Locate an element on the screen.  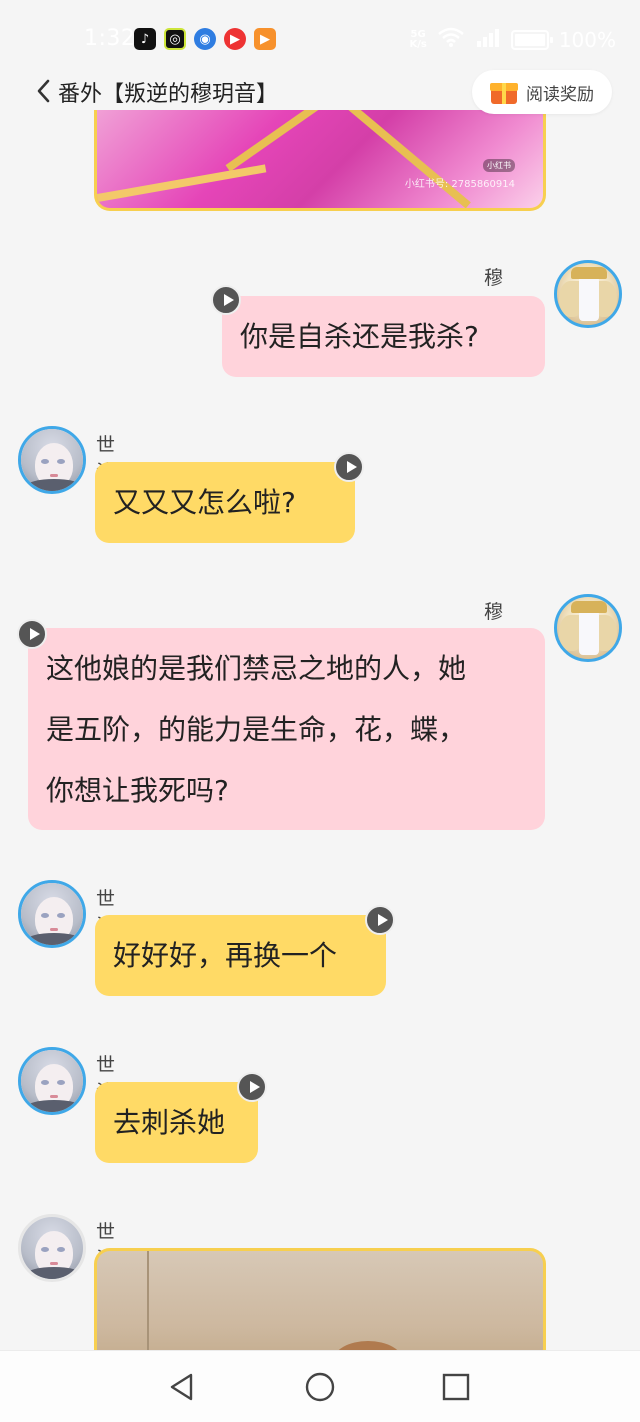
message-bubble: 好好好，再换一个 is located at coordinates (240, 955).